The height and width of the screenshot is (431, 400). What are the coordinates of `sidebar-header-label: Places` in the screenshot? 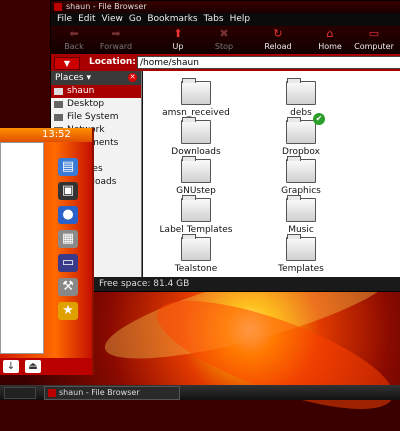 It's located at (69, 78).